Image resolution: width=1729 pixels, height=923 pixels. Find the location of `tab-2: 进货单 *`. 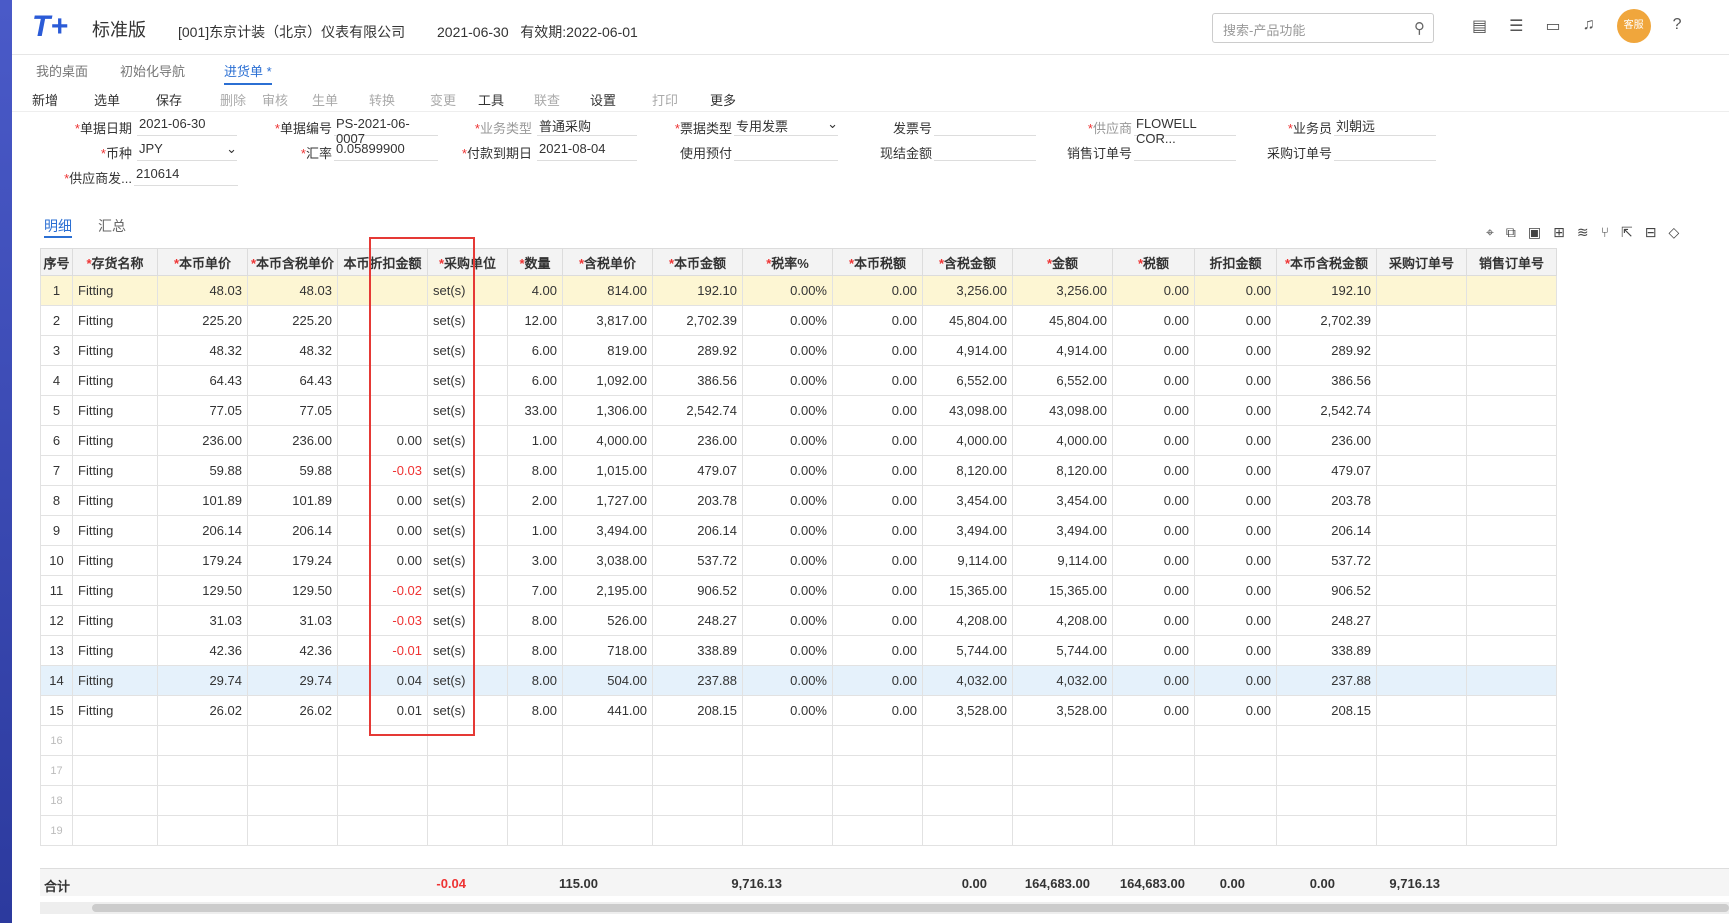

tab-2: 进货单 * is located at coordinates (248, 73).